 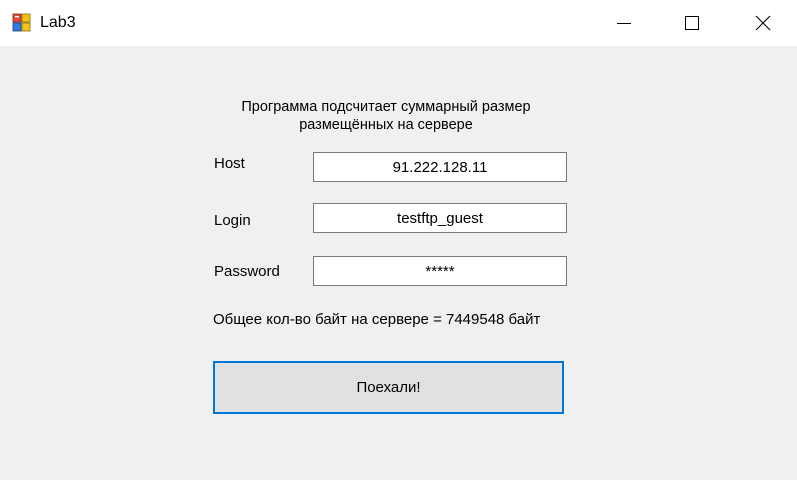 What do you see at coordinates (232, 220) in the screenshot?
I see `login-label: Login` at bounding box center [232, 220].